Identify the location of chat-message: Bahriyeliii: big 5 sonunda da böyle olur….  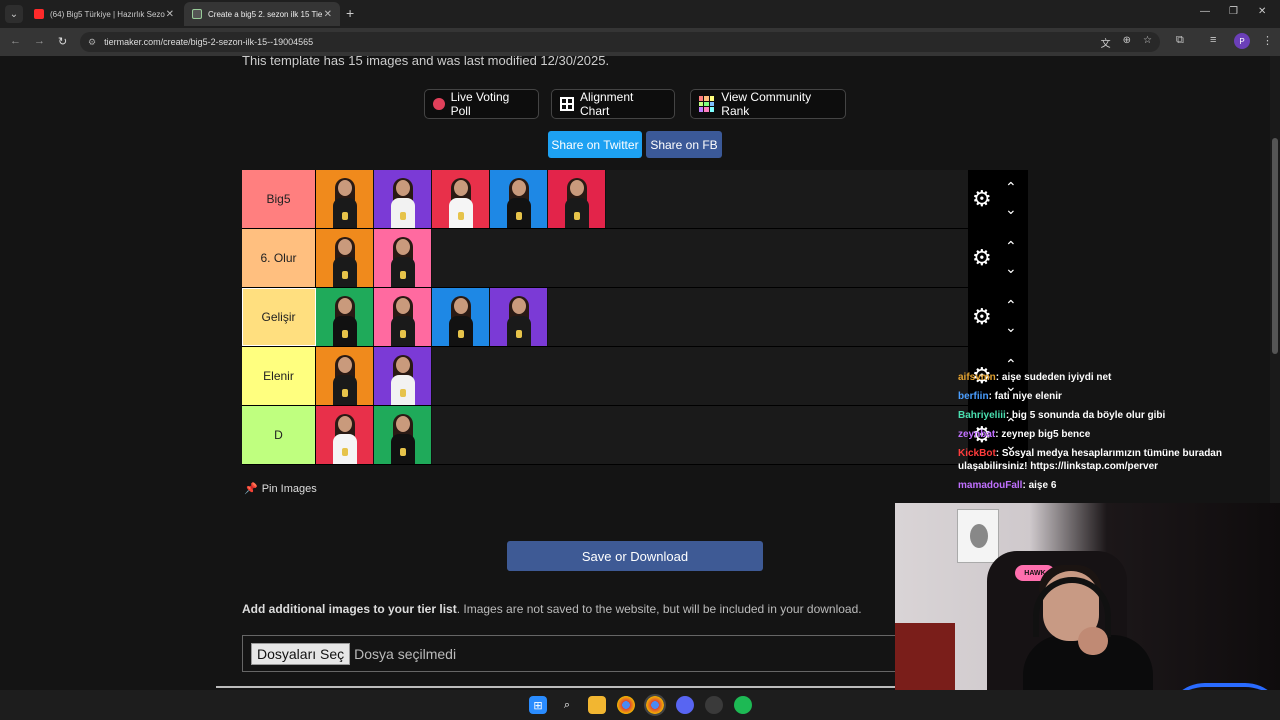
(1108, 415).